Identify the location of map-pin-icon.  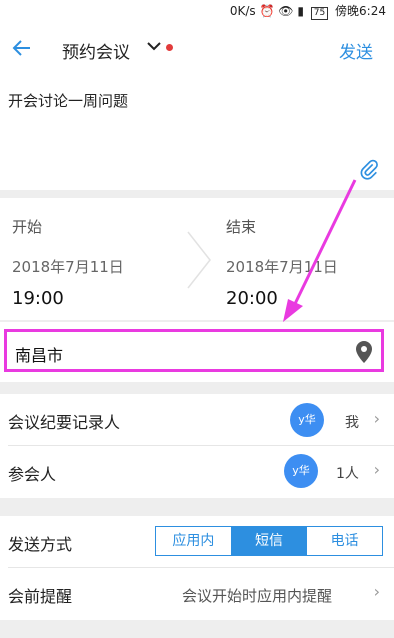
(364, 352).